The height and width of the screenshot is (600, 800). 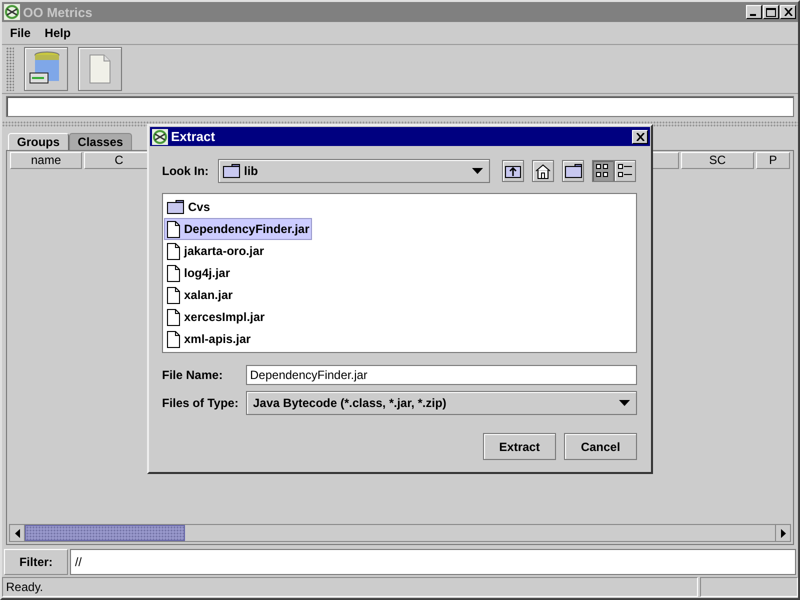 What do you see at coordinates (400, 533) in the screenshot?
I see `horizontal-scrollbar` at bounding box center [400, 533].